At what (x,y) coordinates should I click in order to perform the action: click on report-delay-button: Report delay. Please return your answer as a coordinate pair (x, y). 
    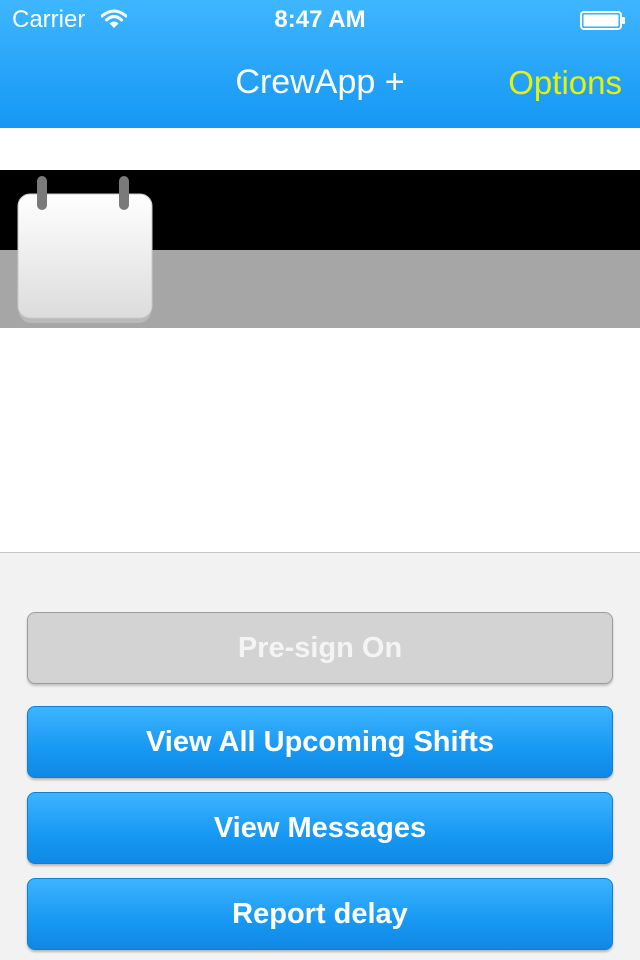
    Looking at the image, I should click on (320, 914).